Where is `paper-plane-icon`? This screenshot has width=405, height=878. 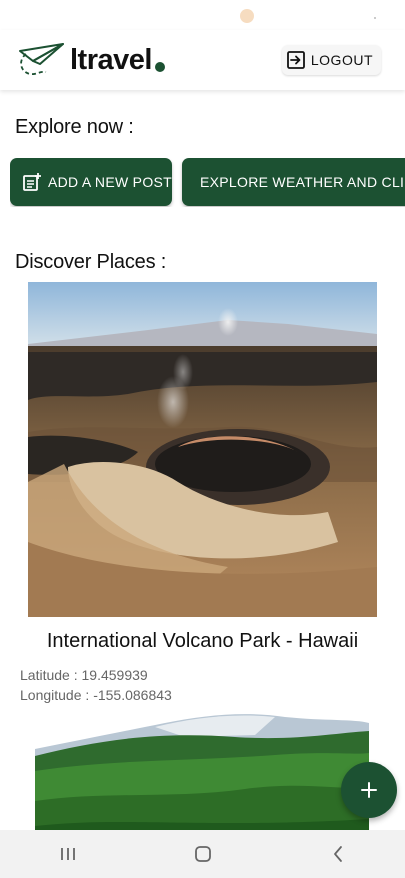 paper-plane-icon is located at coordinates (41, 59).